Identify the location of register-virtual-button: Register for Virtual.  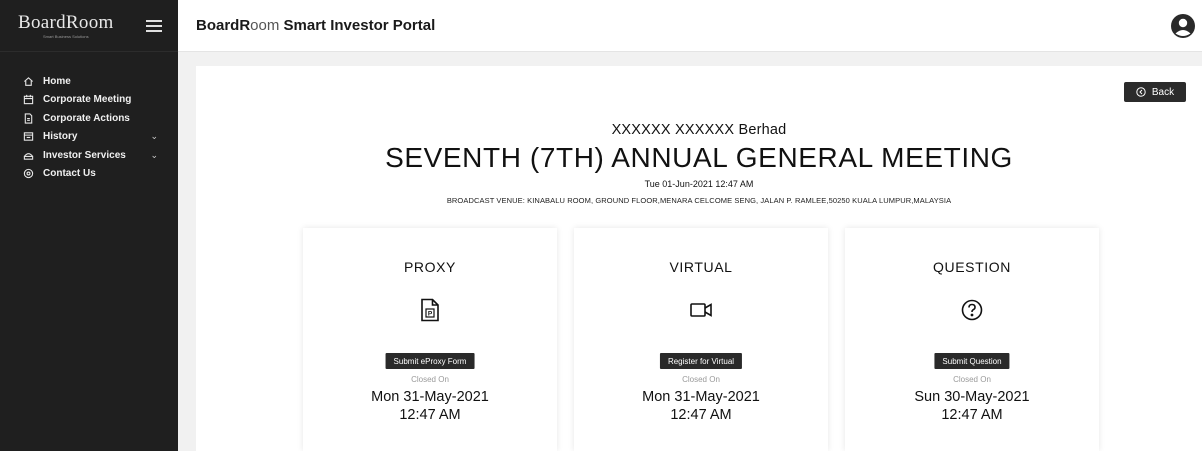
(701, 361).